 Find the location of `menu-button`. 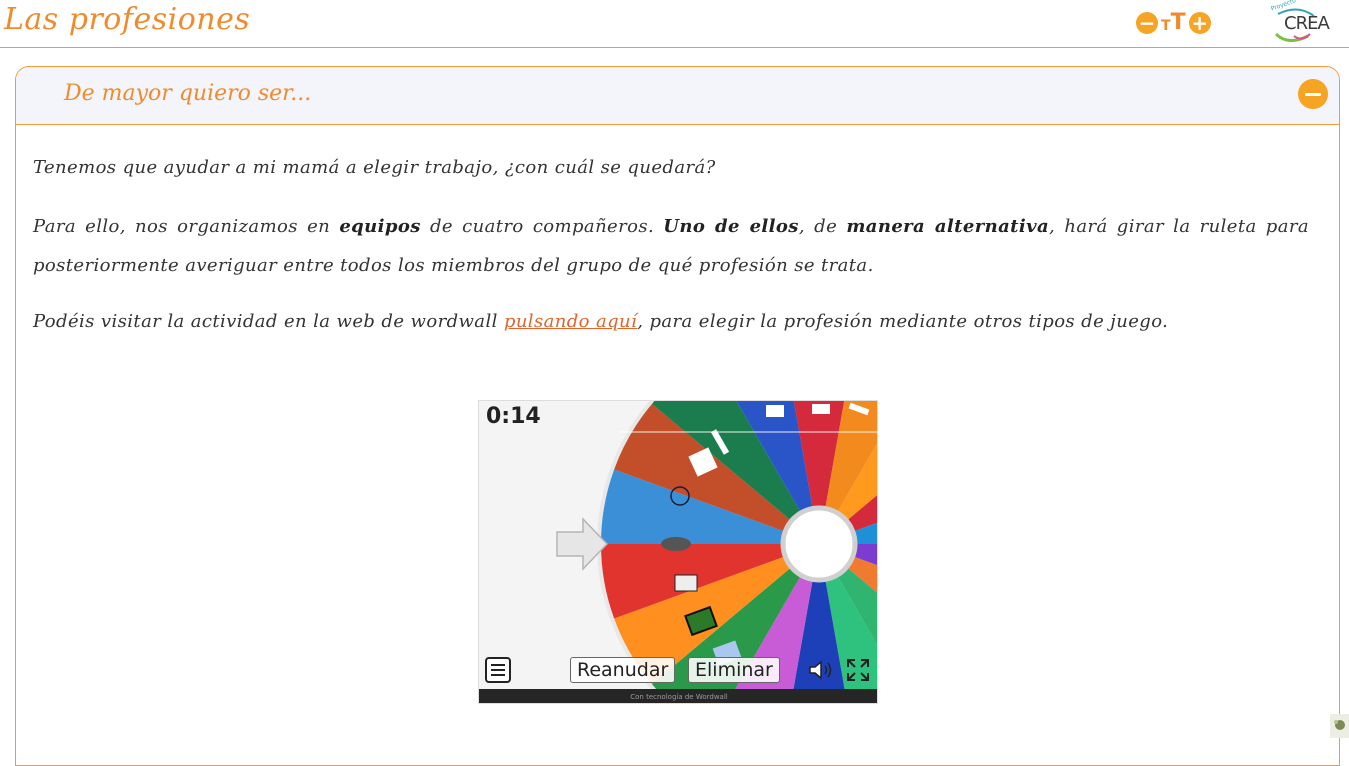

menu-button is located at coordinates (498, 670).